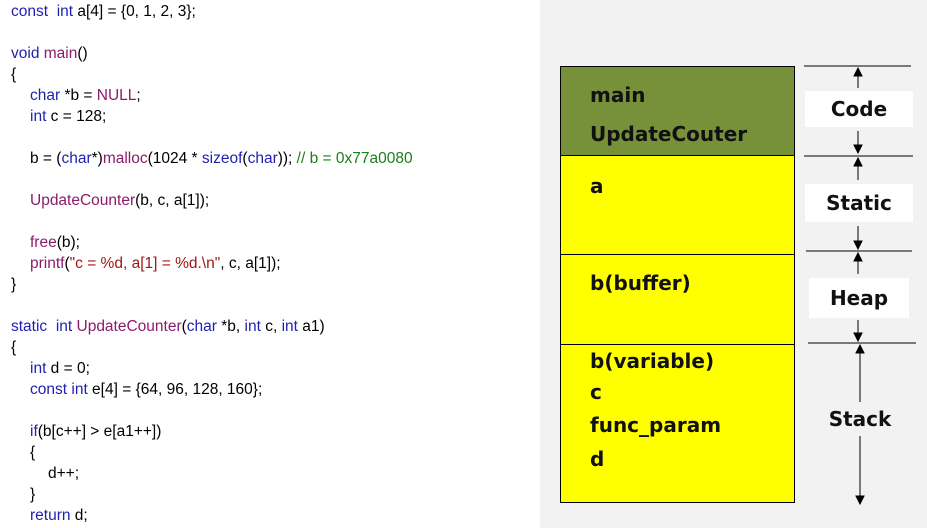 This screenshot has height=528, width=927. I want to click on static-bottom-arrowhead, so click(858, 245).